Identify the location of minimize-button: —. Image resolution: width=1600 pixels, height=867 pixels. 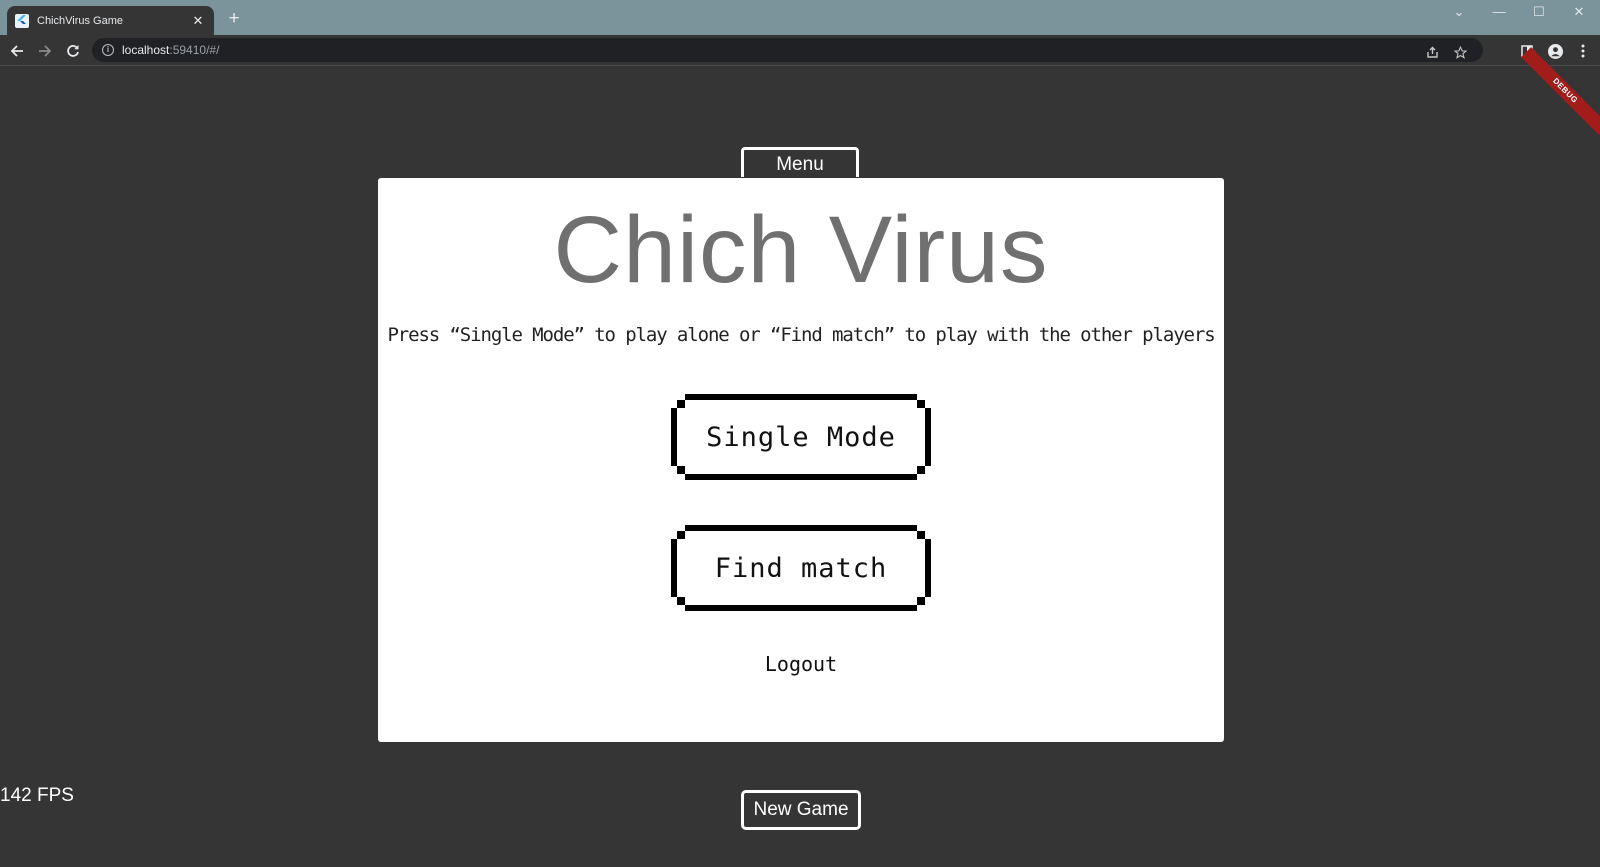
(1499, 12).